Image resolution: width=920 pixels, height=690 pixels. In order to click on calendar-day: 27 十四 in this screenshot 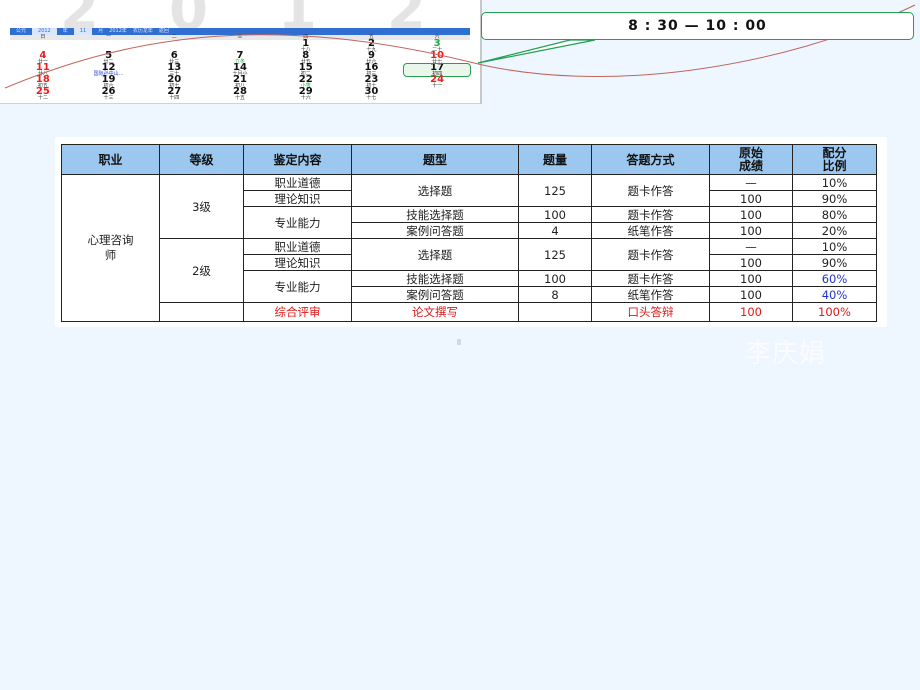, I will do `click(174, 94)`.